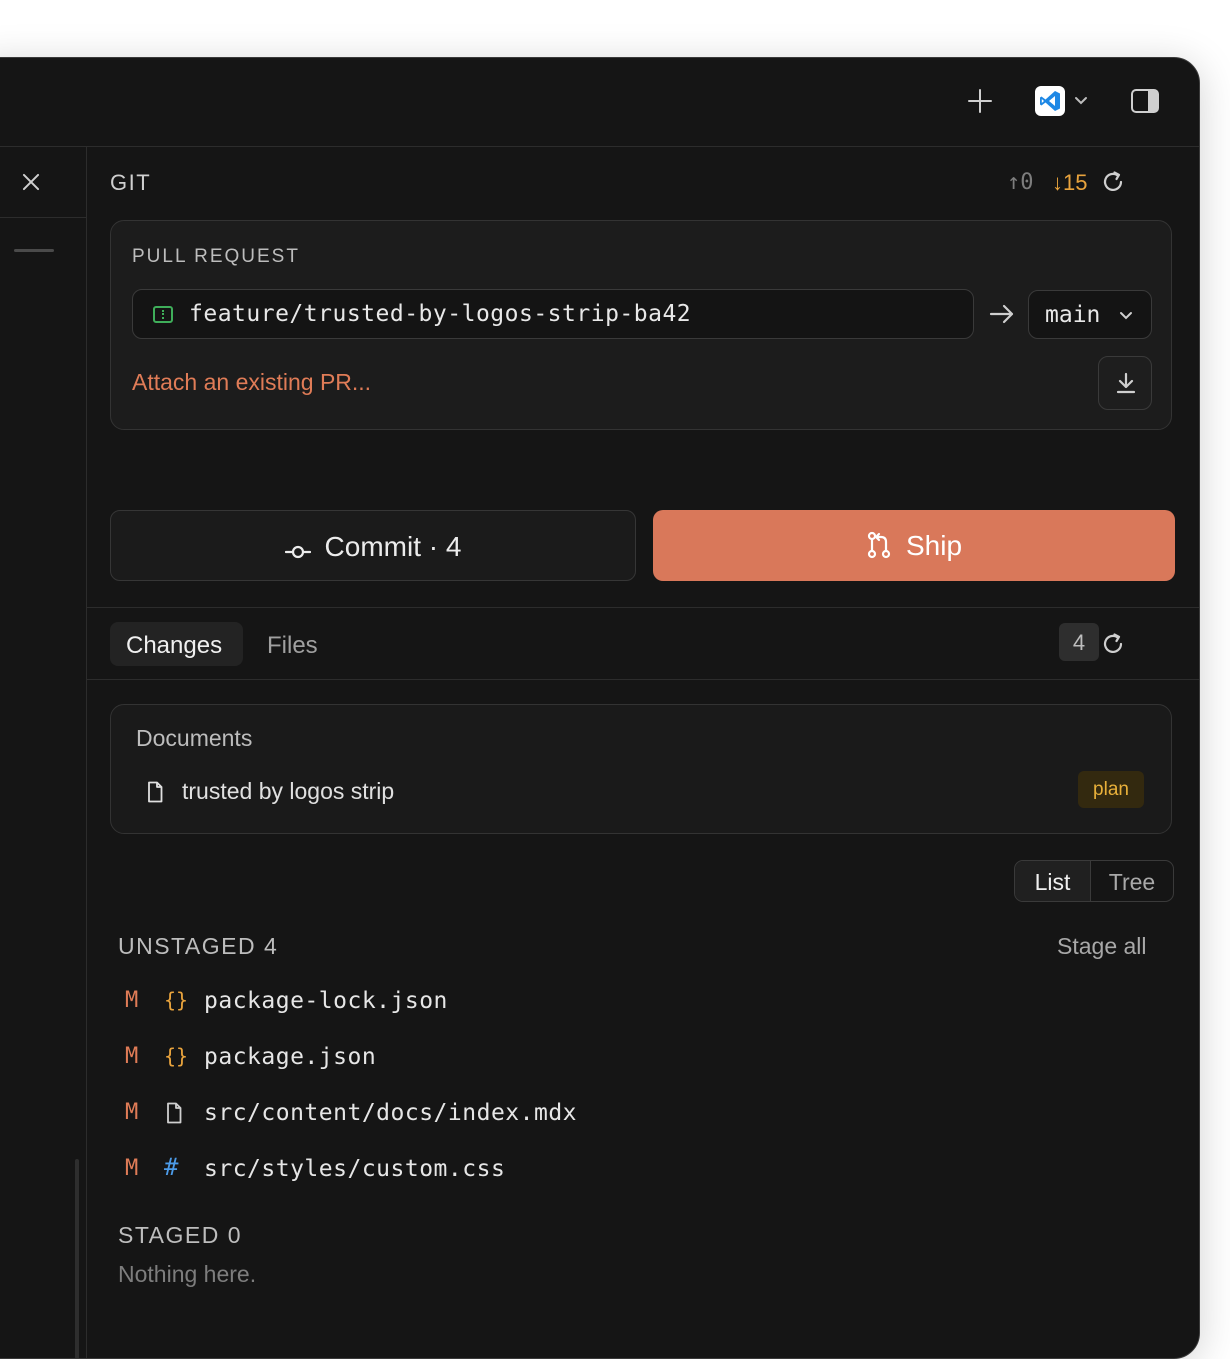  I want to click on chevron-down-icon, so click(1126, 315).